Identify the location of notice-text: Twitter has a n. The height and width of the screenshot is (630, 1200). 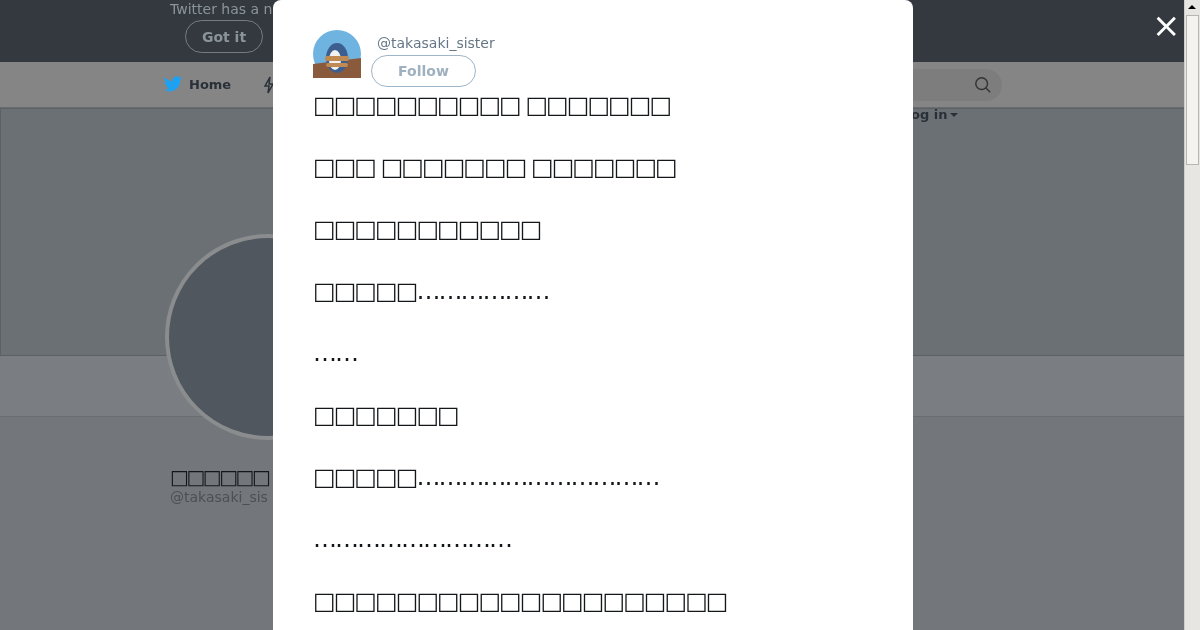
(221, 9).